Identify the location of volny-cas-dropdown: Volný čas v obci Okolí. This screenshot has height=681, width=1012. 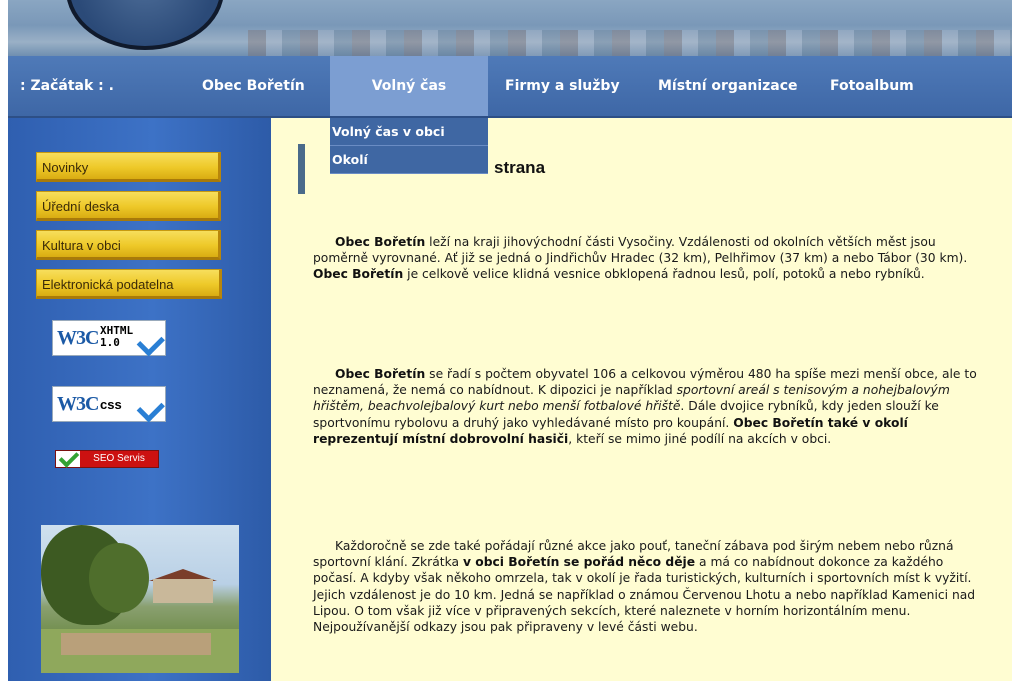
(409, 146).